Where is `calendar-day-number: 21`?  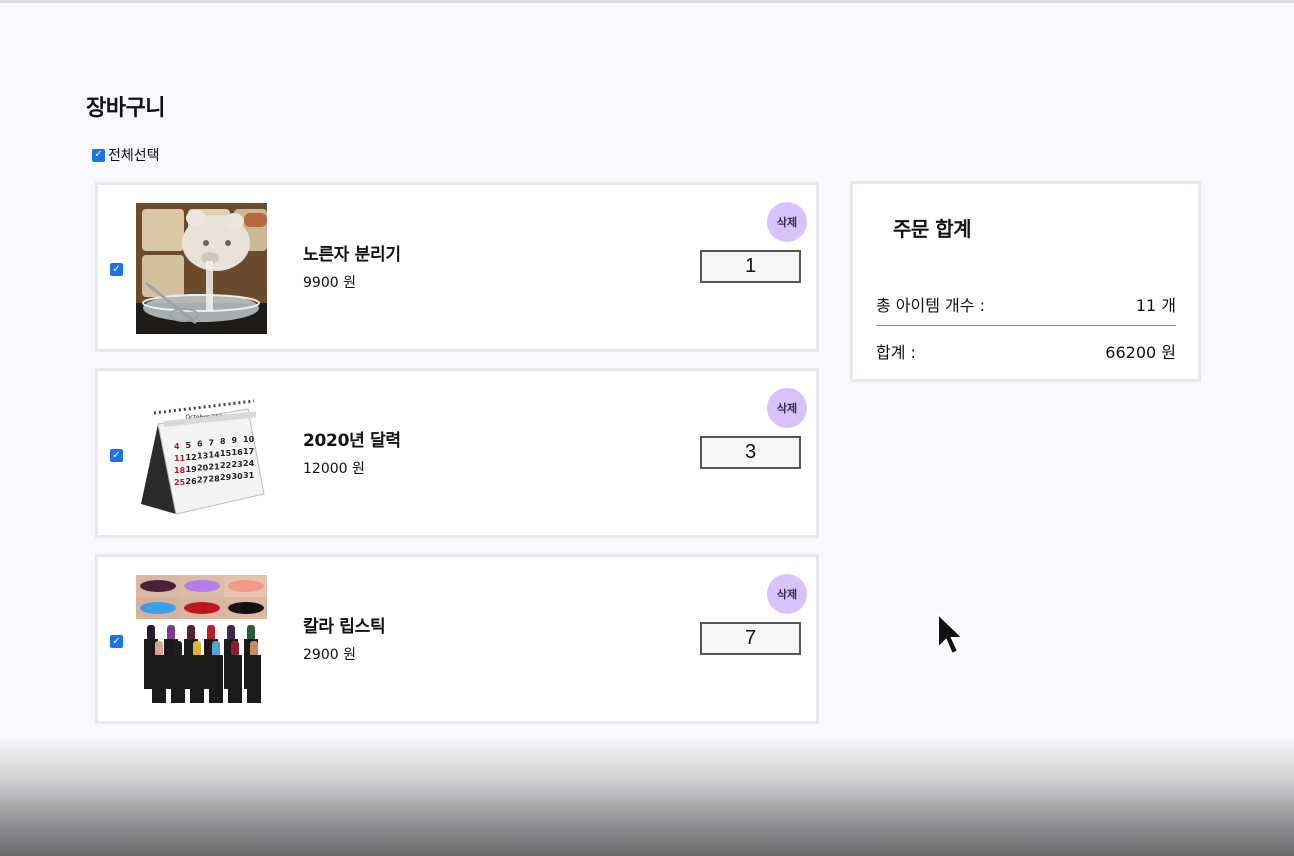 calendar-day-number: 21 is located at coordinates (215, 466).